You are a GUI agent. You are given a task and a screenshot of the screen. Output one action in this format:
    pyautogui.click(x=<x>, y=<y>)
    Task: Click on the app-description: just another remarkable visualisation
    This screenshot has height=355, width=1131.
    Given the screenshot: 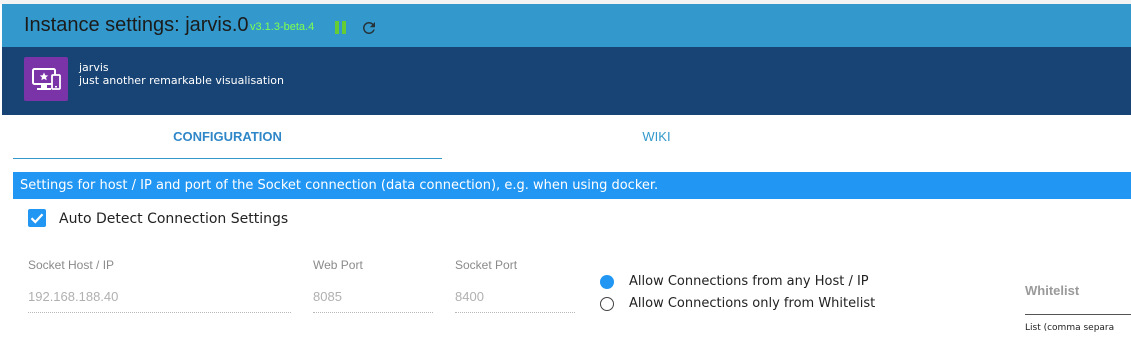 What is the action you would take?
    pyautogui.click(x=181, y=80)
    